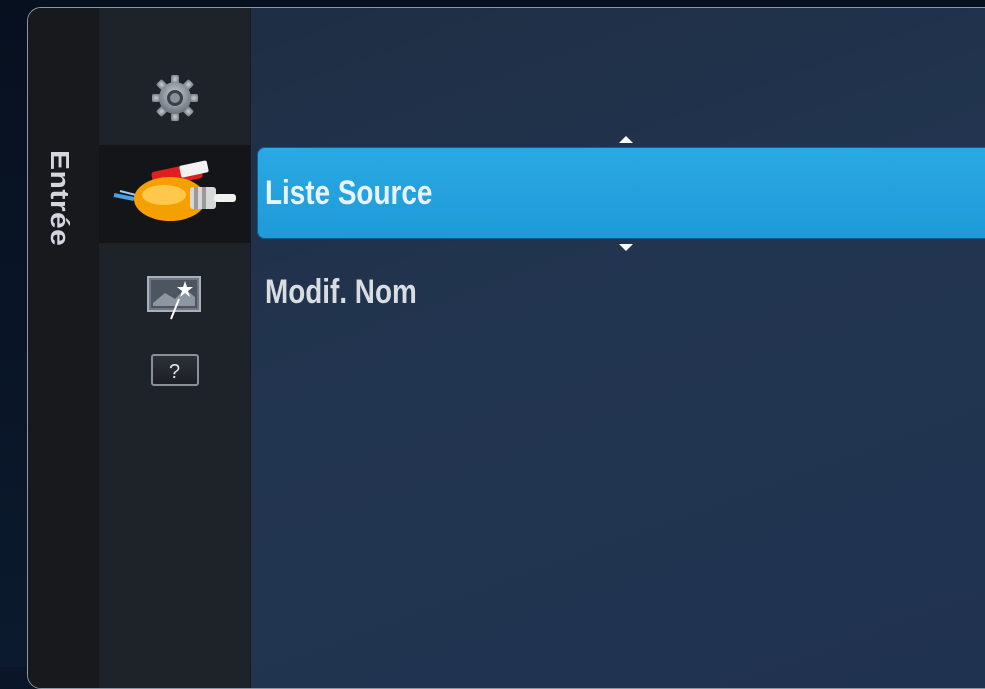  Describe the element at coordinates (58, 198) in the screenshot. I see `category-label: Entrée` at that location.